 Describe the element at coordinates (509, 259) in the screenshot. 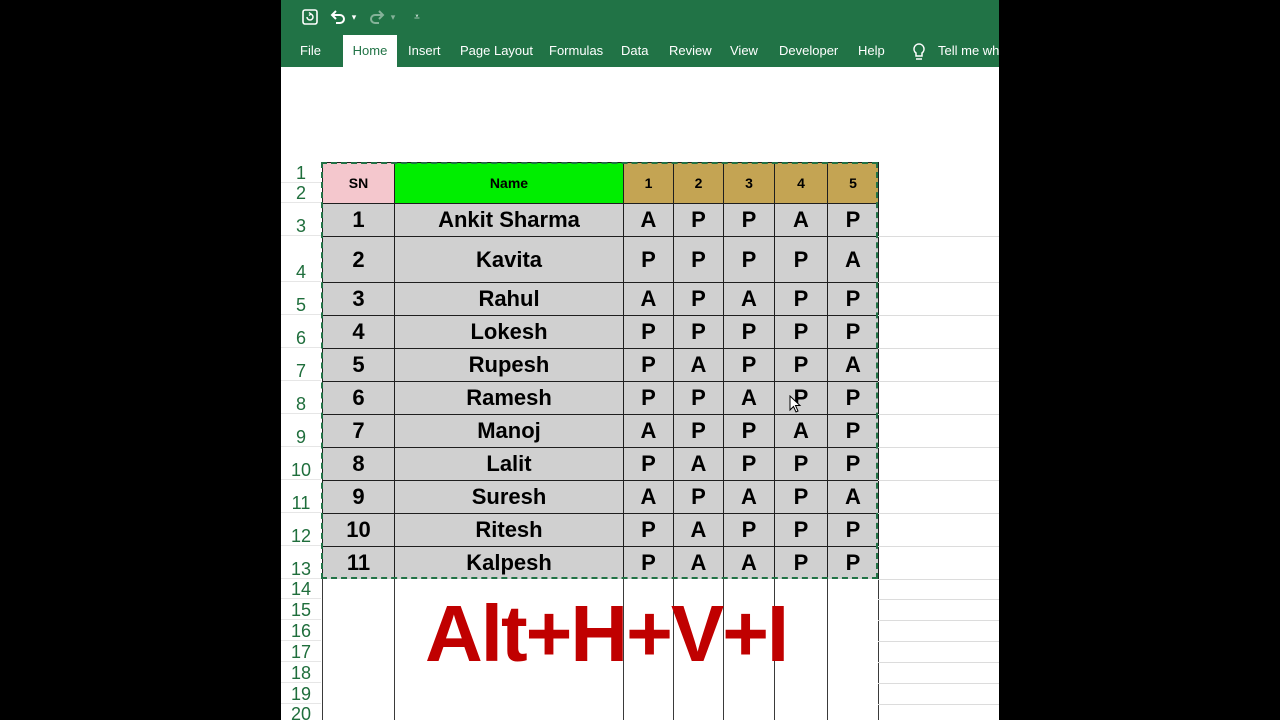

I see `cell-name: Kavita` at that location.